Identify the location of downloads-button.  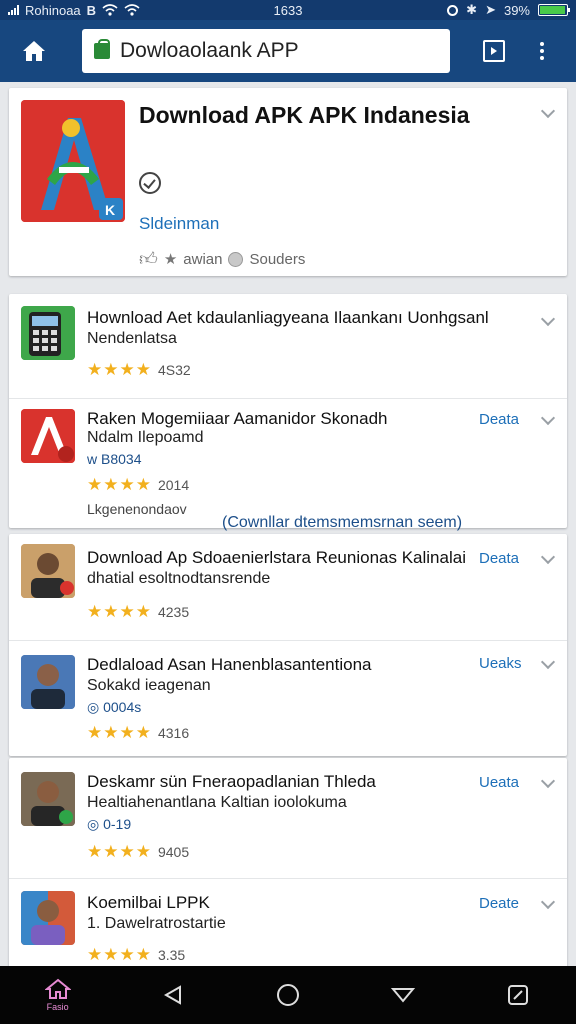
(403, 995).